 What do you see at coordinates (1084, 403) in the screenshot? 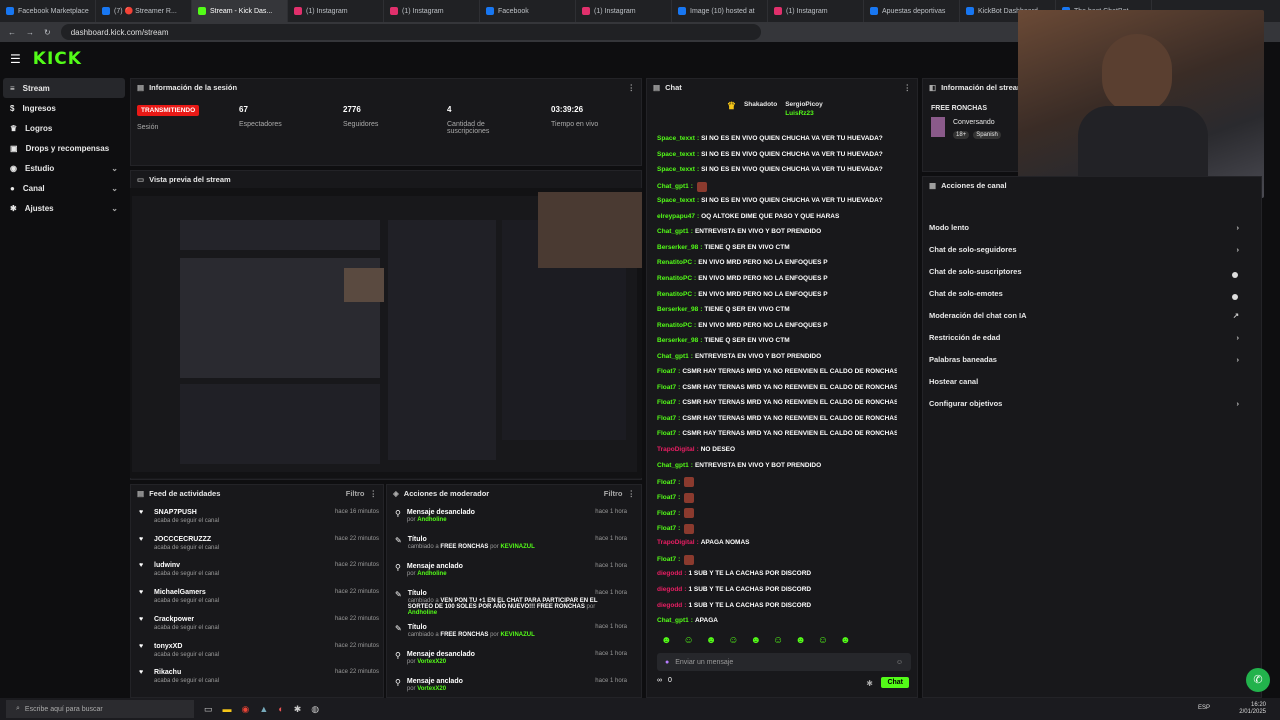
I see `channel-action-item: Configurar objetivos ›` at bounding box center [1084, 403].